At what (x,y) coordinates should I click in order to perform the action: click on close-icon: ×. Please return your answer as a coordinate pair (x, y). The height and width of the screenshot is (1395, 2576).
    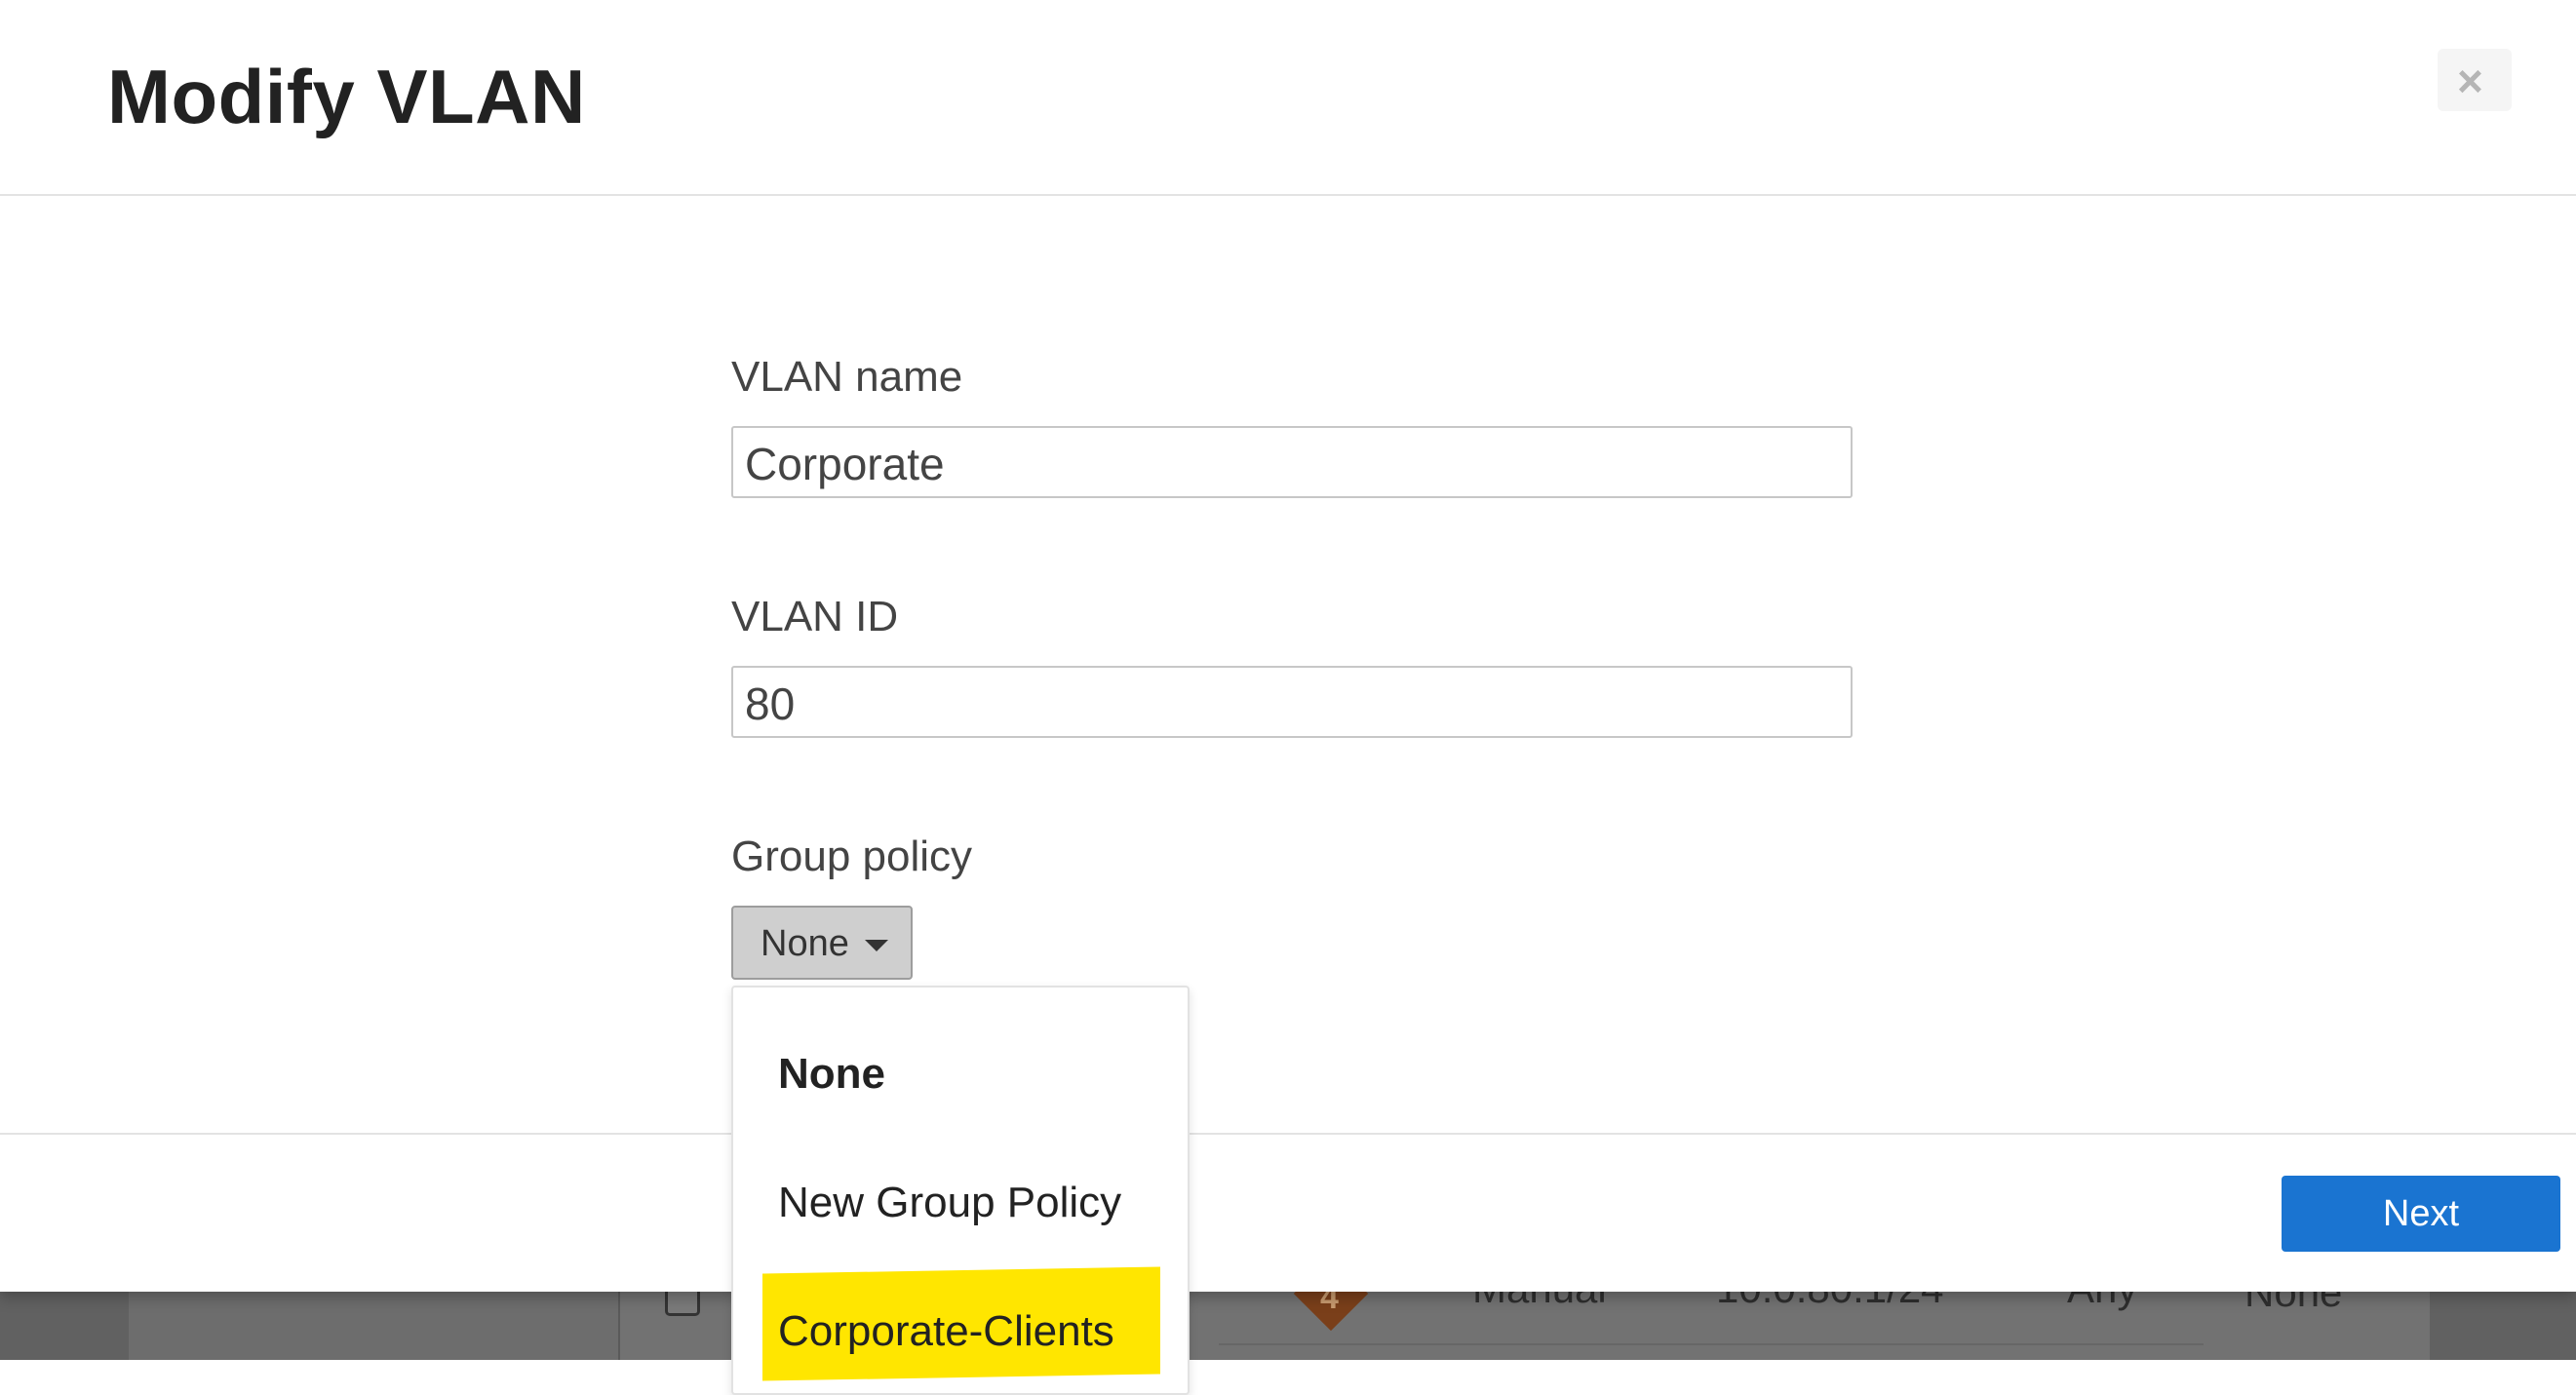
    Looking at the image, I should click on (2470, 81).